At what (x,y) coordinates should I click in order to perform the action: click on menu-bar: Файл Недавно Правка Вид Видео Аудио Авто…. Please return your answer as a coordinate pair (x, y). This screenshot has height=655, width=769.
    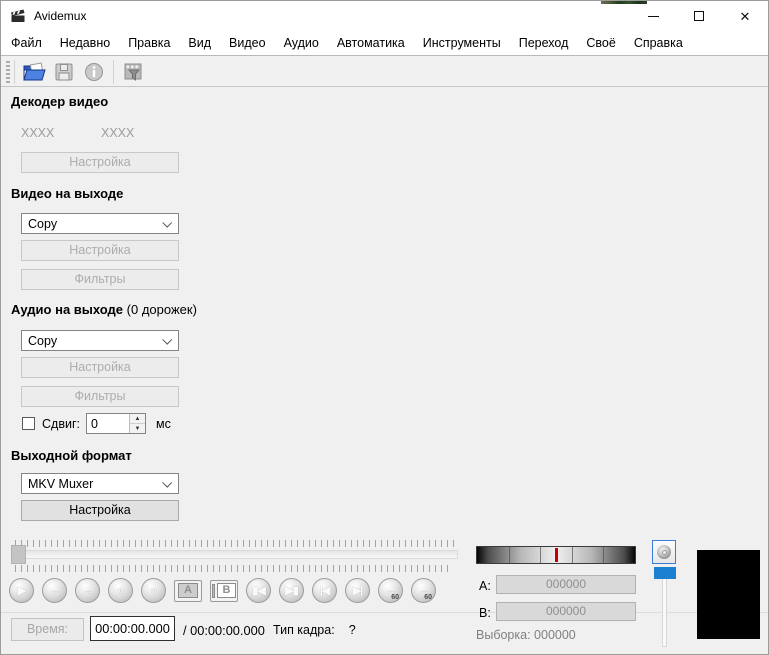
    Looking at the image, I should click on (384, 43).